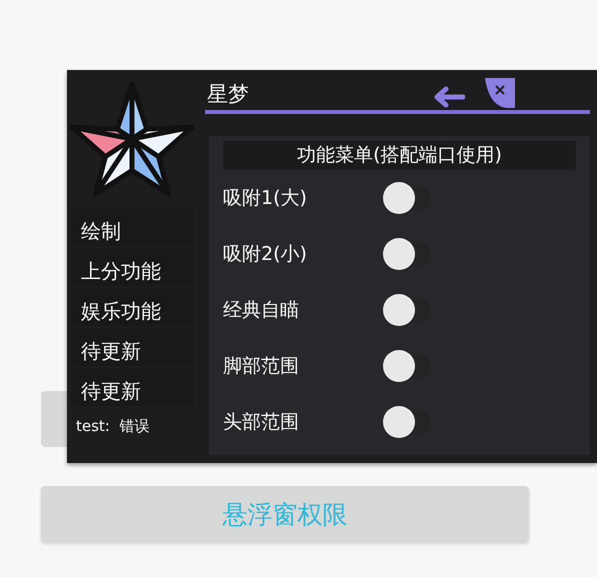  What do you see at coordinates (500, 93) in the screenshot?
I see `close-icon` at bounding box center [500, 93].